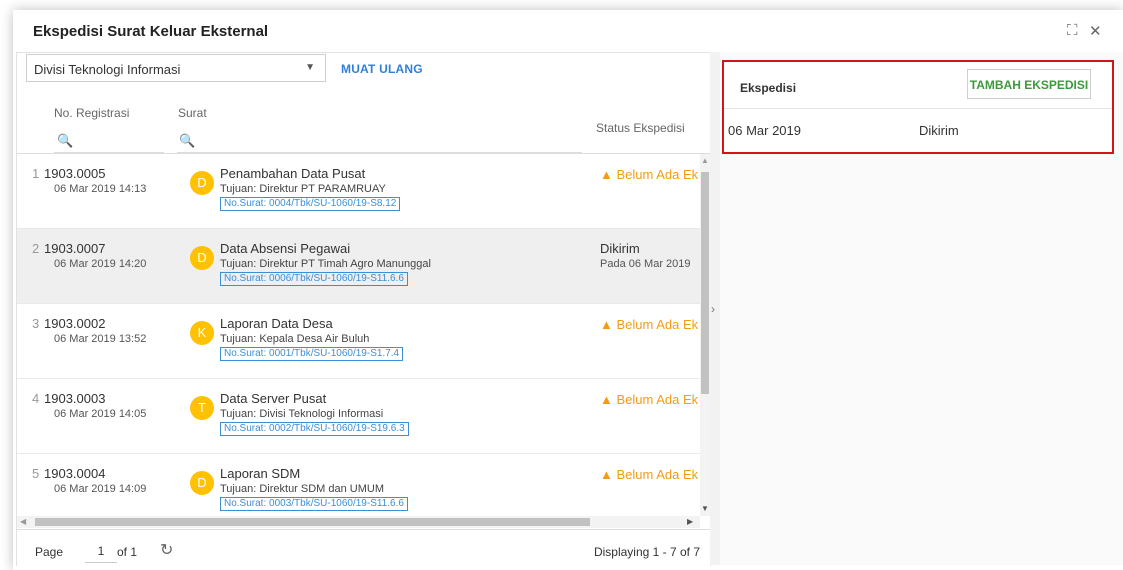 This screenshot has width=1123, height=570. What do you see at coordinates (705, 508) in the screenshot?
I see `scroll-down-icon: ▼` at bounding box center [705, 508].